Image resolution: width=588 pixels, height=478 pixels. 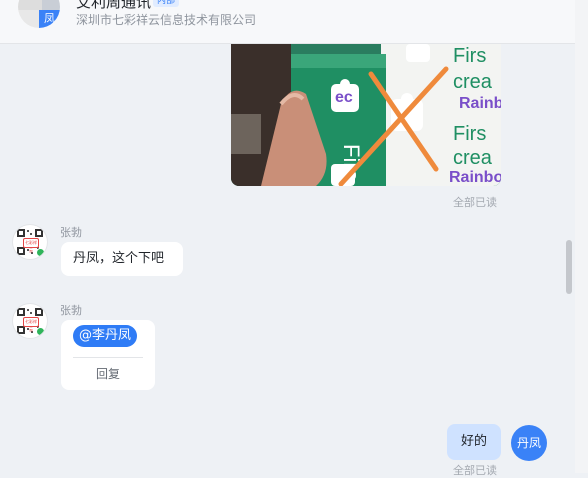 I want to click on organization-name: 深圳市七彩祥云信息技术有限公司, so click(x=166, y=20).